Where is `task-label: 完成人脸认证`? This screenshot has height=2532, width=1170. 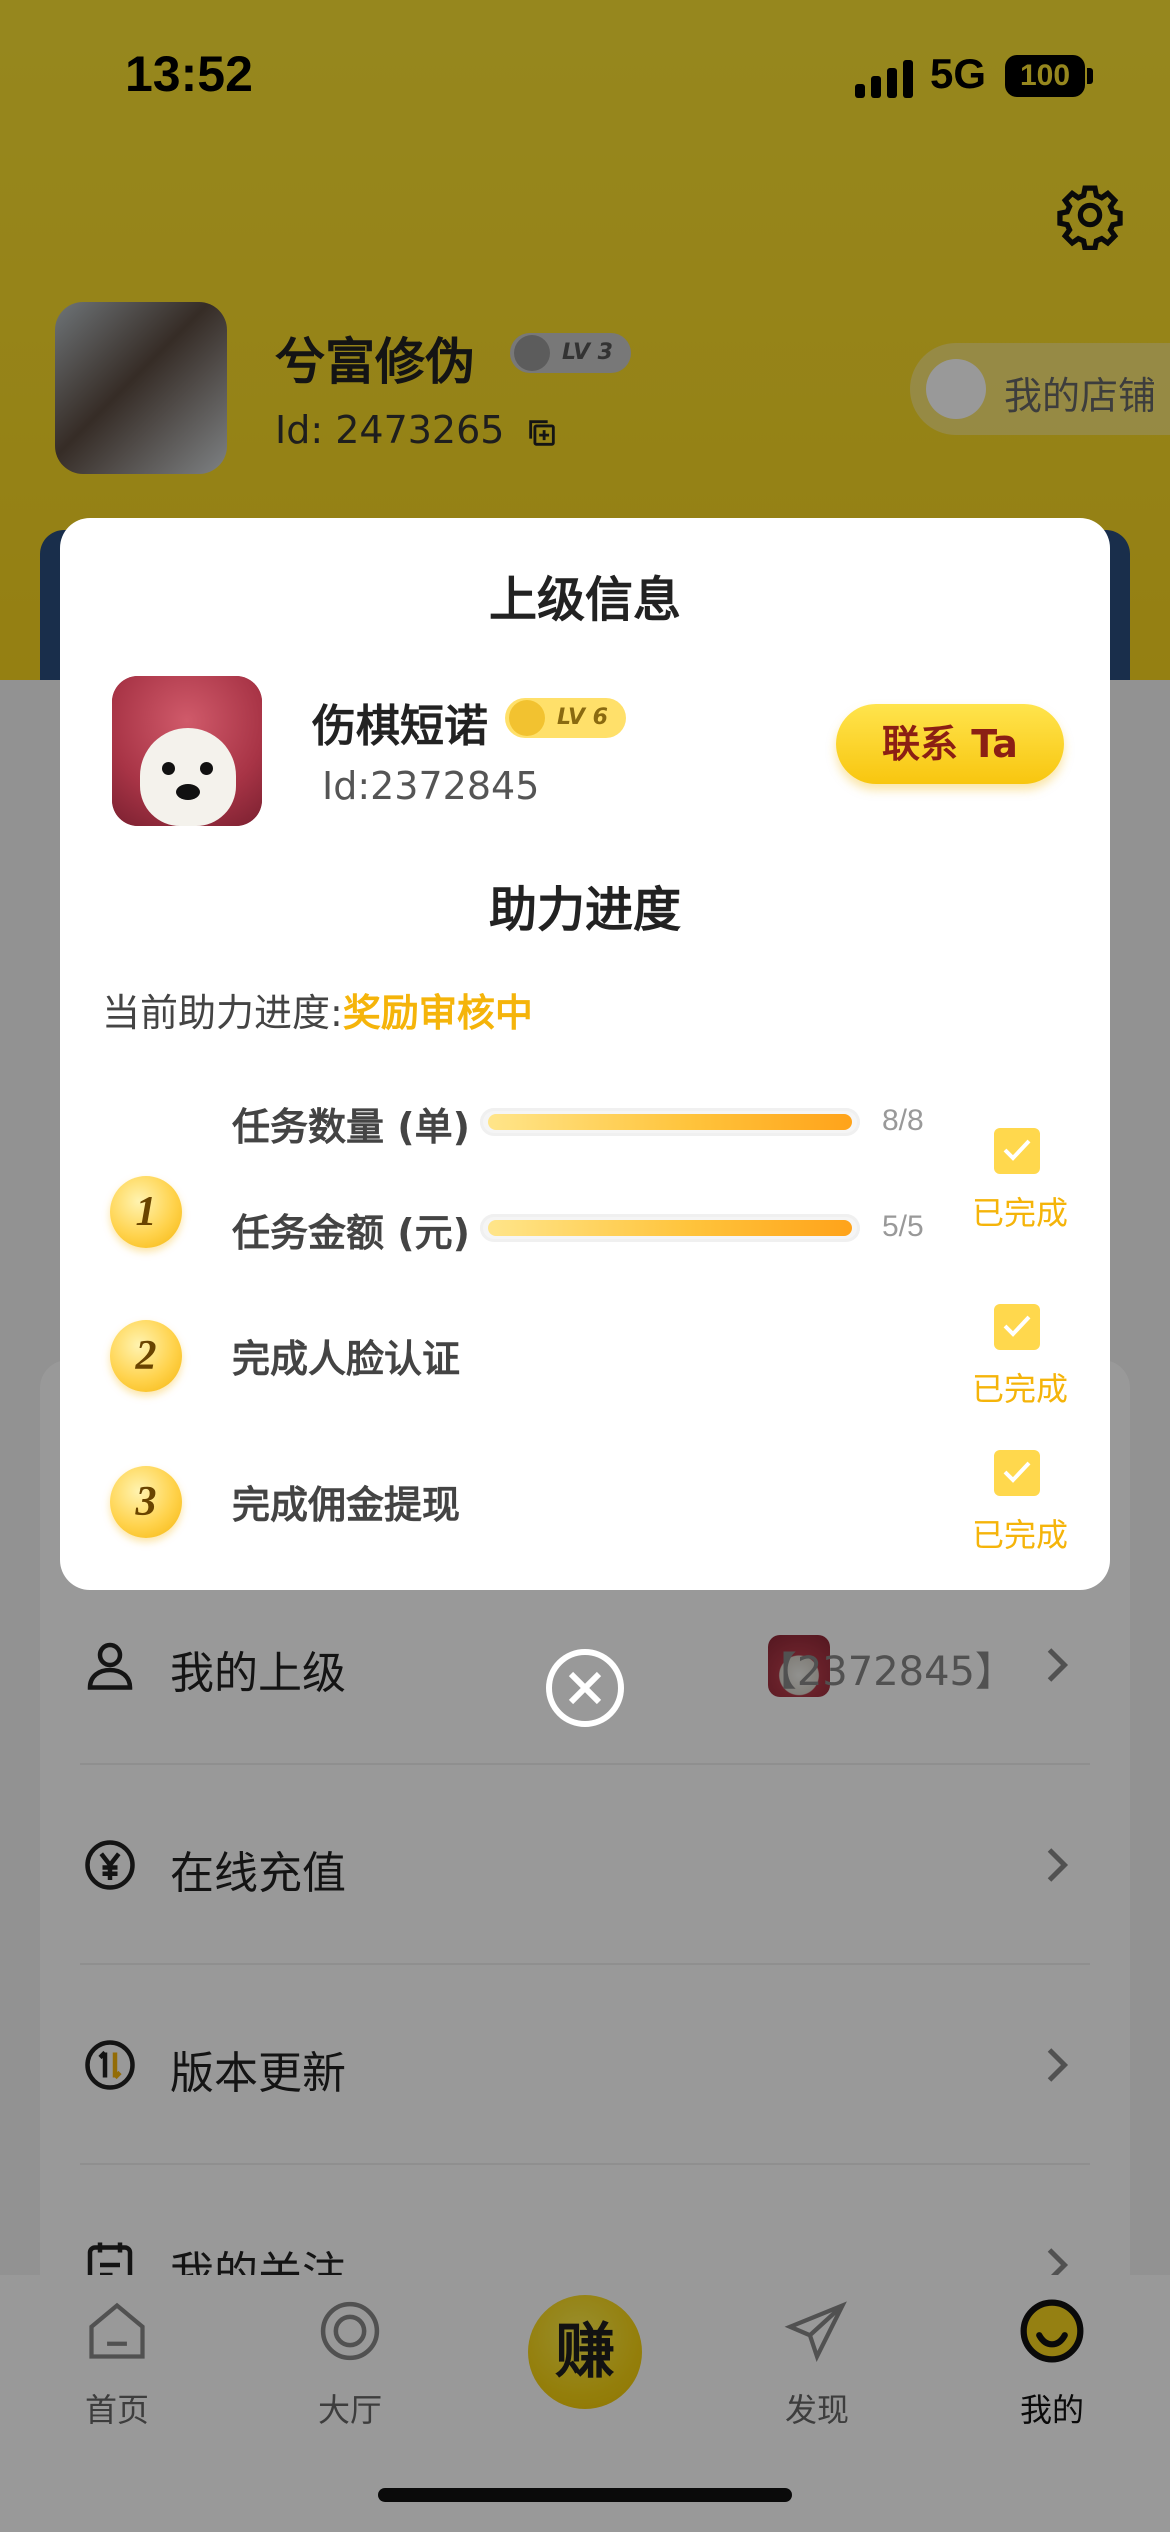 task-label: 完成人脸认证 is located at coordinates (346, 1359).